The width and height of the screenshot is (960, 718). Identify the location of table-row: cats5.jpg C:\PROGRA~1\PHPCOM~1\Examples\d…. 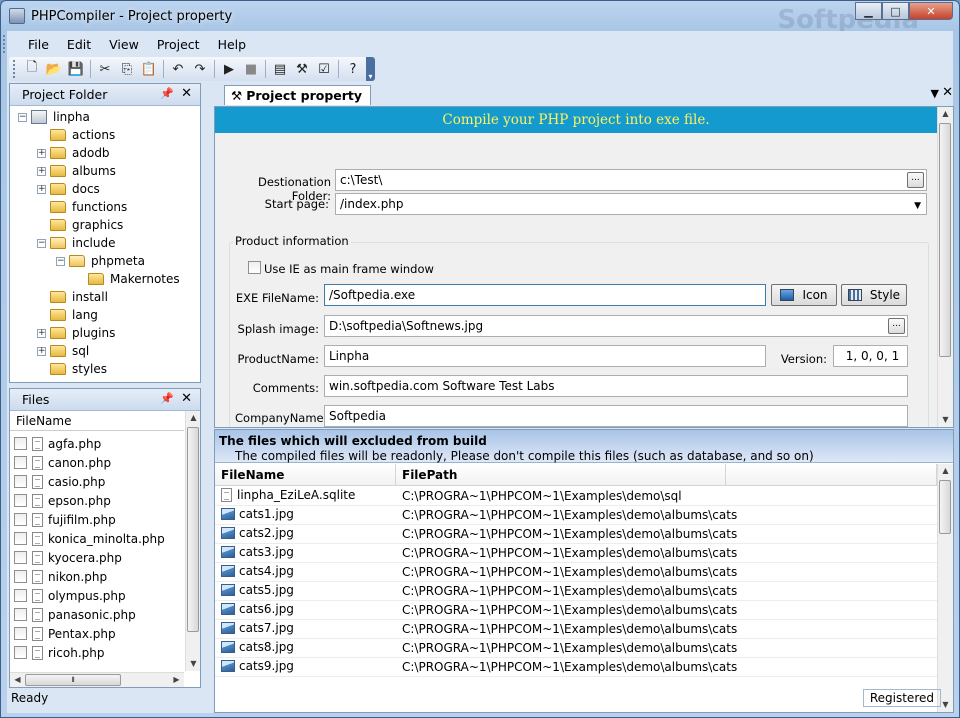
(576, 591).